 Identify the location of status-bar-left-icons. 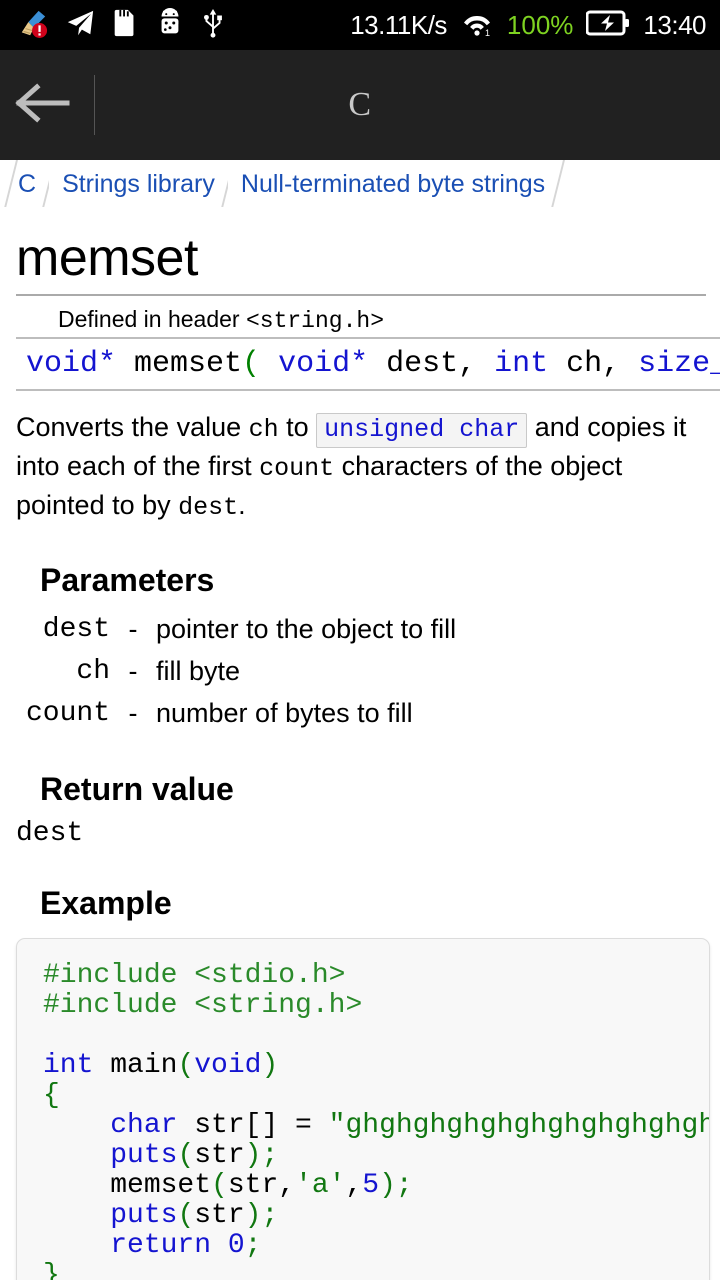
(121, 25).